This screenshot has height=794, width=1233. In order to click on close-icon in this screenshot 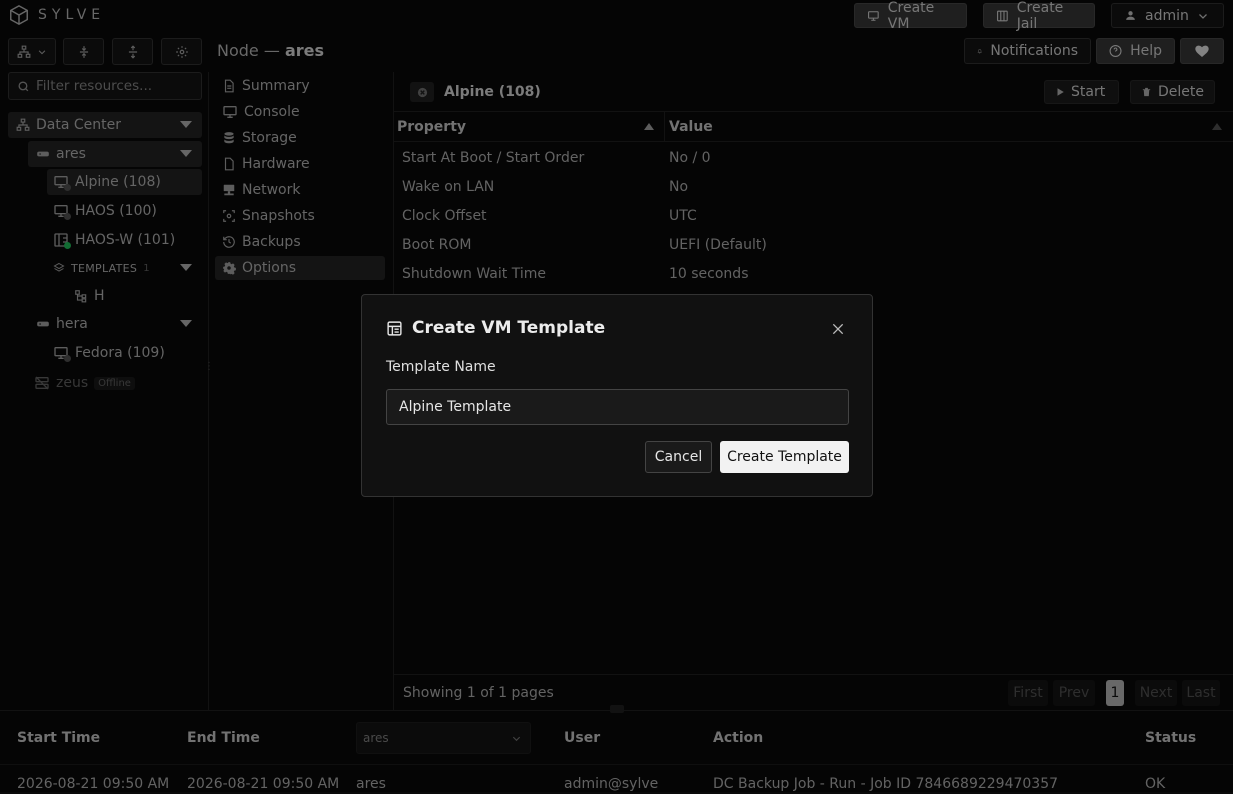, I will do `click(838, 329)`.